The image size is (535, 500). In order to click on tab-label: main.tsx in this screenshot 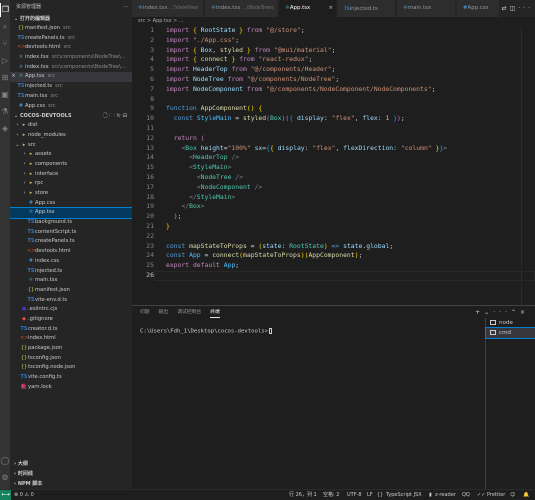, I will do `click(419, 8)`.